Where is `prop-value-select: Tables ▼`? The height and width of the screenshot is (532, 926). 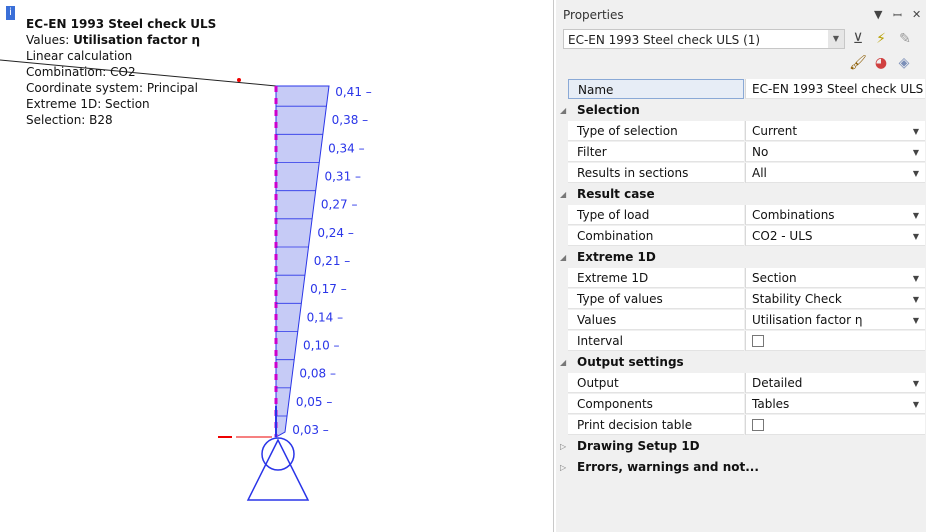 prop-value-select: Tables ▼ is located at coordinates (835, 404).